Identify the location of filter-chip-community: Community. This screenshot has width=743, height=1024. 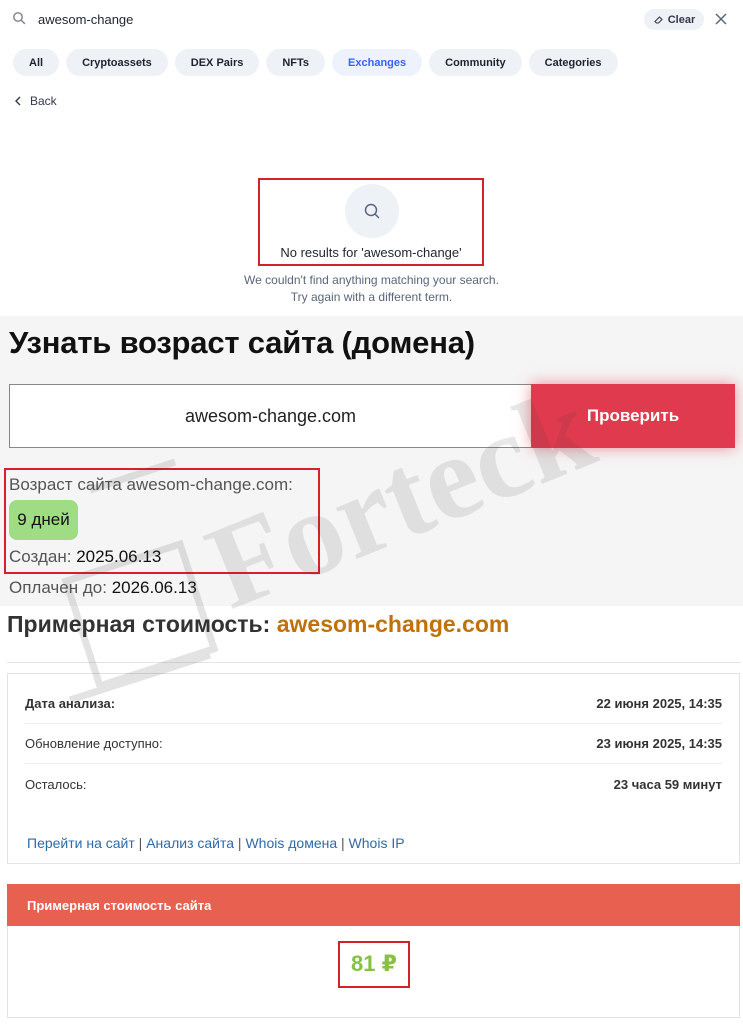
(475, 62).